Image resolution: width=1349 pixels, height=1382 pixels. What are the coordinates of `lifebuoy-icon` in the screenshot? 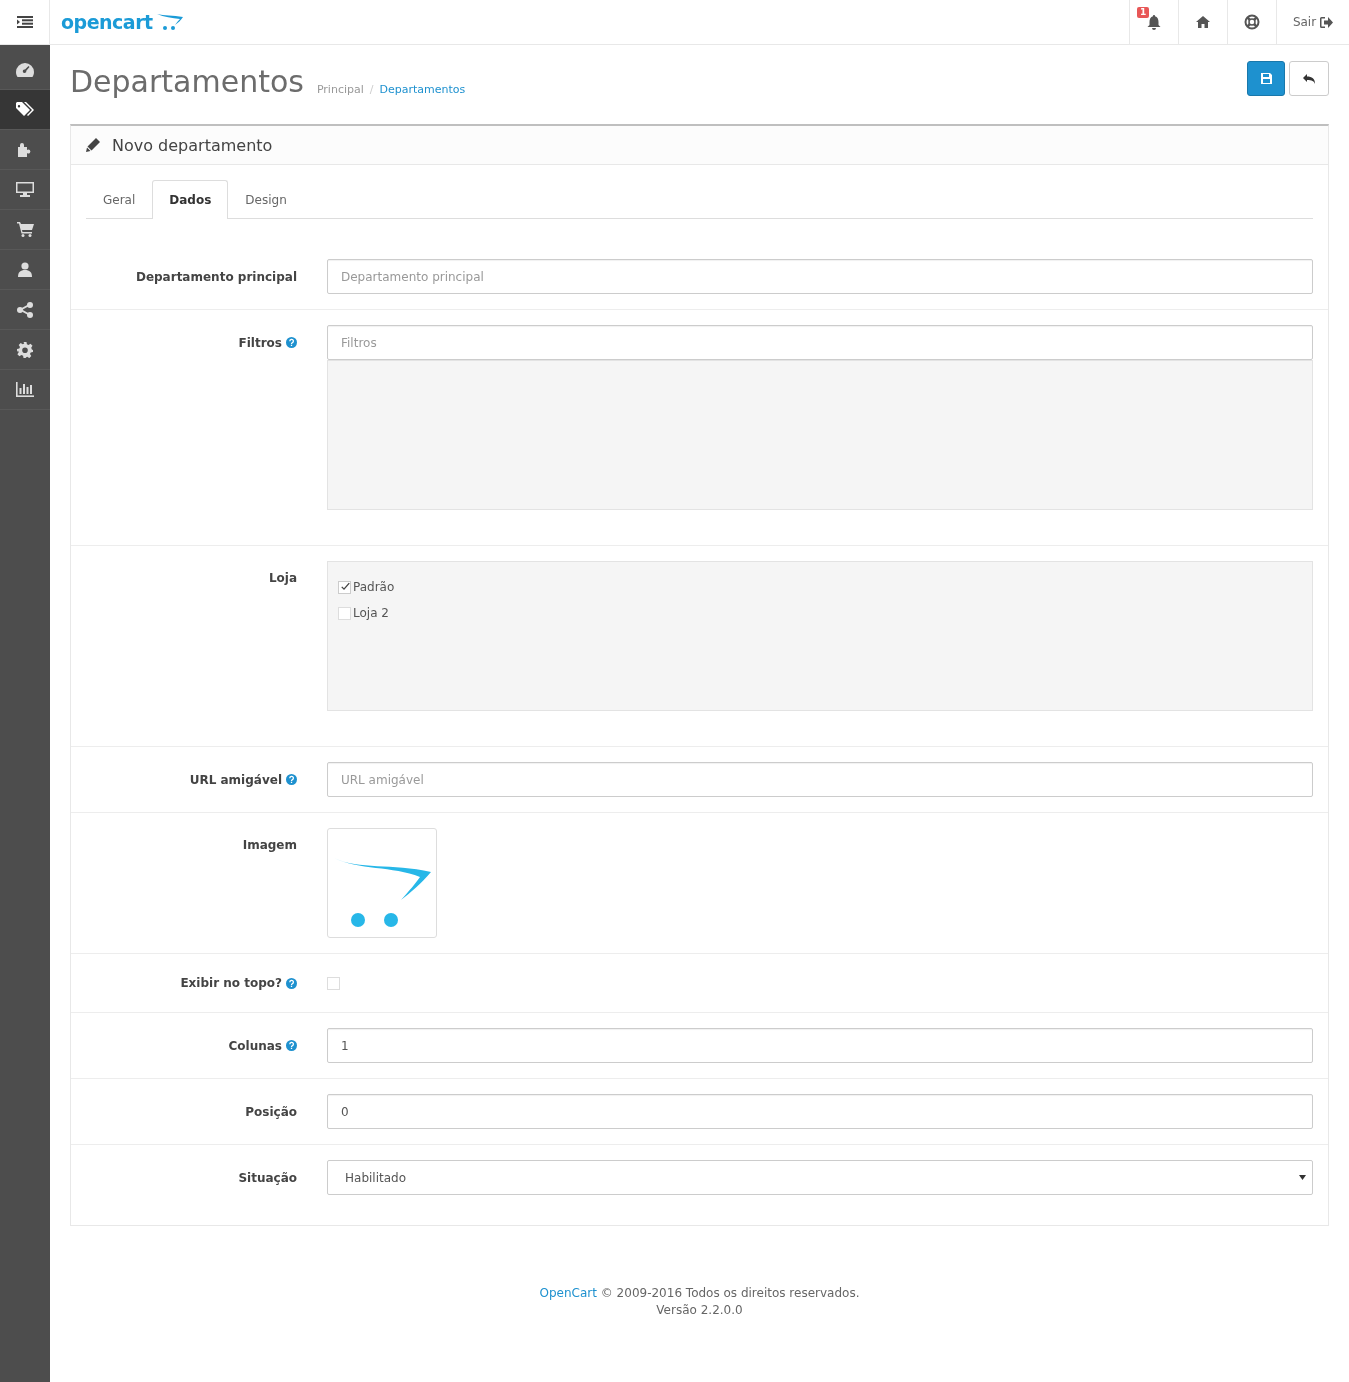 It's located at (1252, 22).